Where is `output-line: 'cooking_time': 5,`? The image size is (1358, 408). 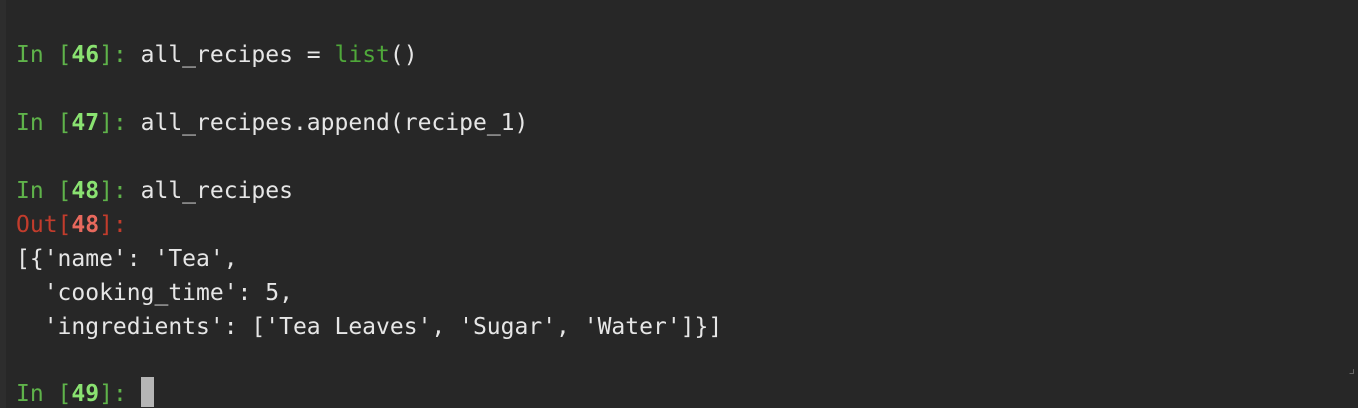 output-line: 'cooking_time': 5, is located at coordinates (154, 293).